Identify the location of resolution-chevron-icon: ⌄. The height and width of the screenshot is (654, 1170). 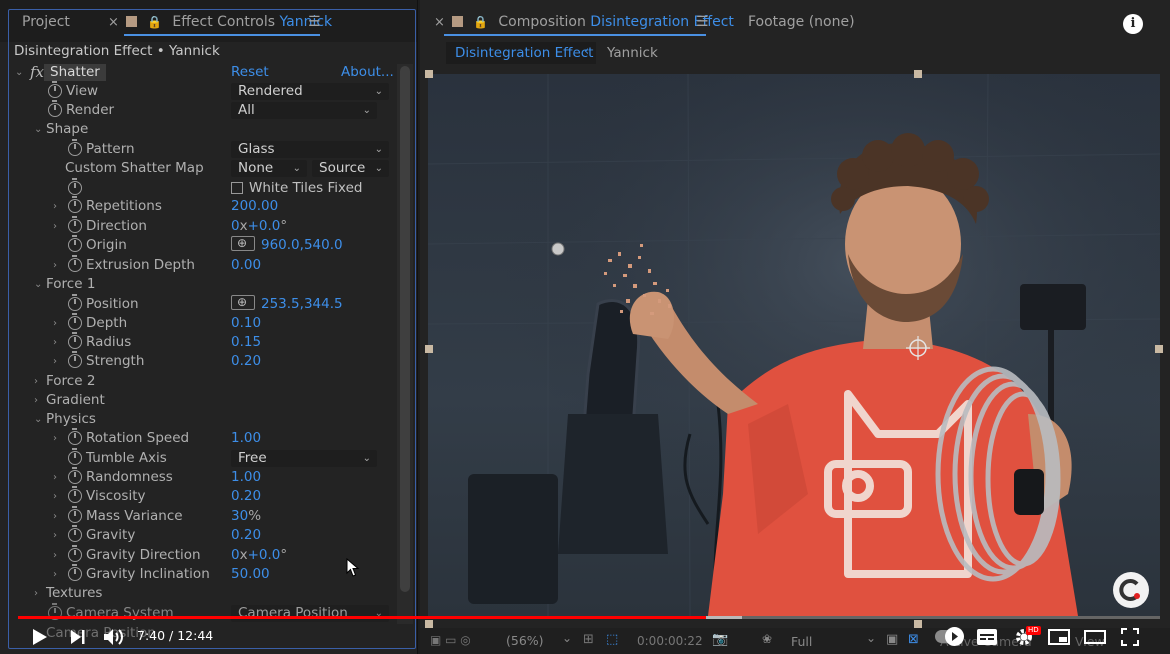
(871, 638).